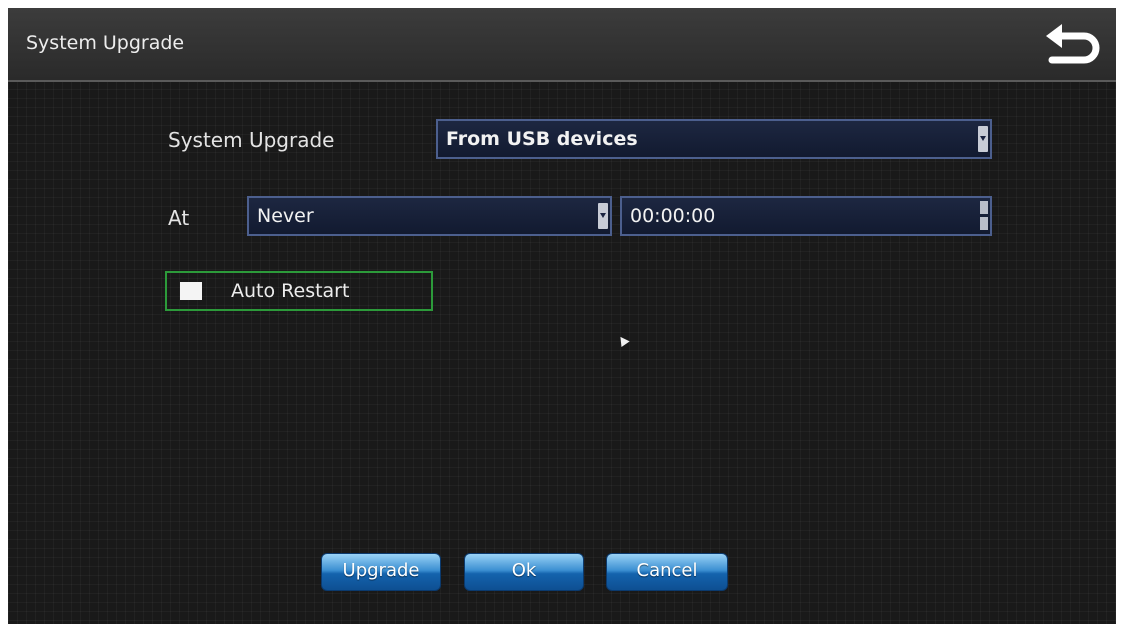  Describe the element at coordinates (714, 139) in the screenshot. I see `upgrade-source-select: From USB devices` at that location.